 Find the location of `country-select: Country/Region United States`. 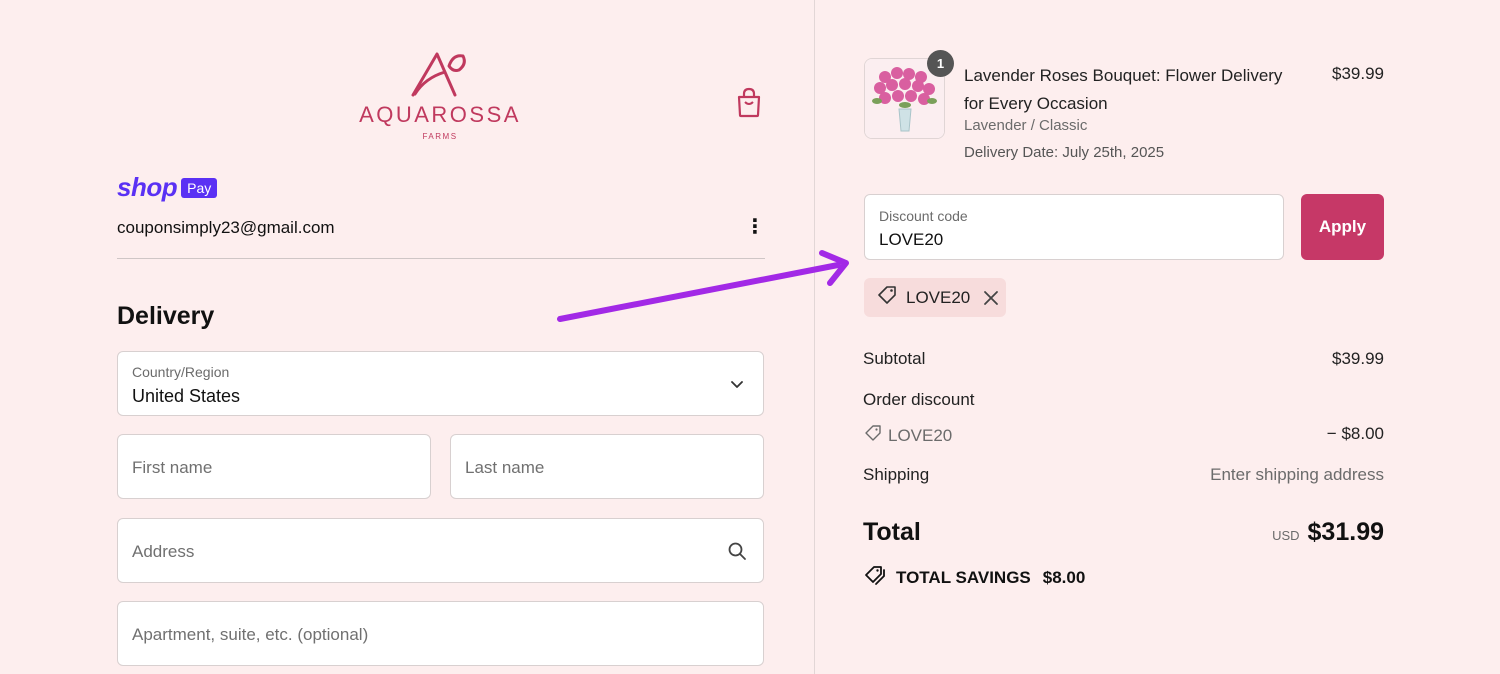

country-select: Country/Region United States is located at coordinates (440, 383).